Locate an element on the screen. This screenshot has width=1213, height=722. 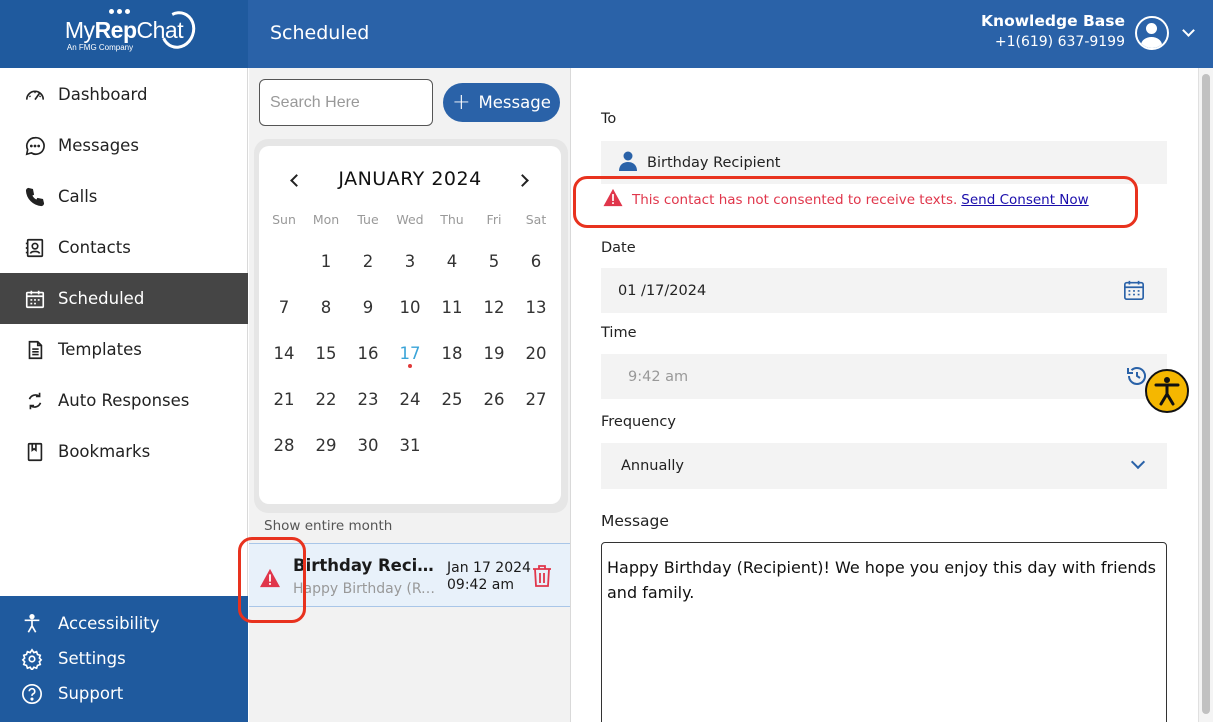
time-value: 9:42 am is located at coordinates (658, 376).